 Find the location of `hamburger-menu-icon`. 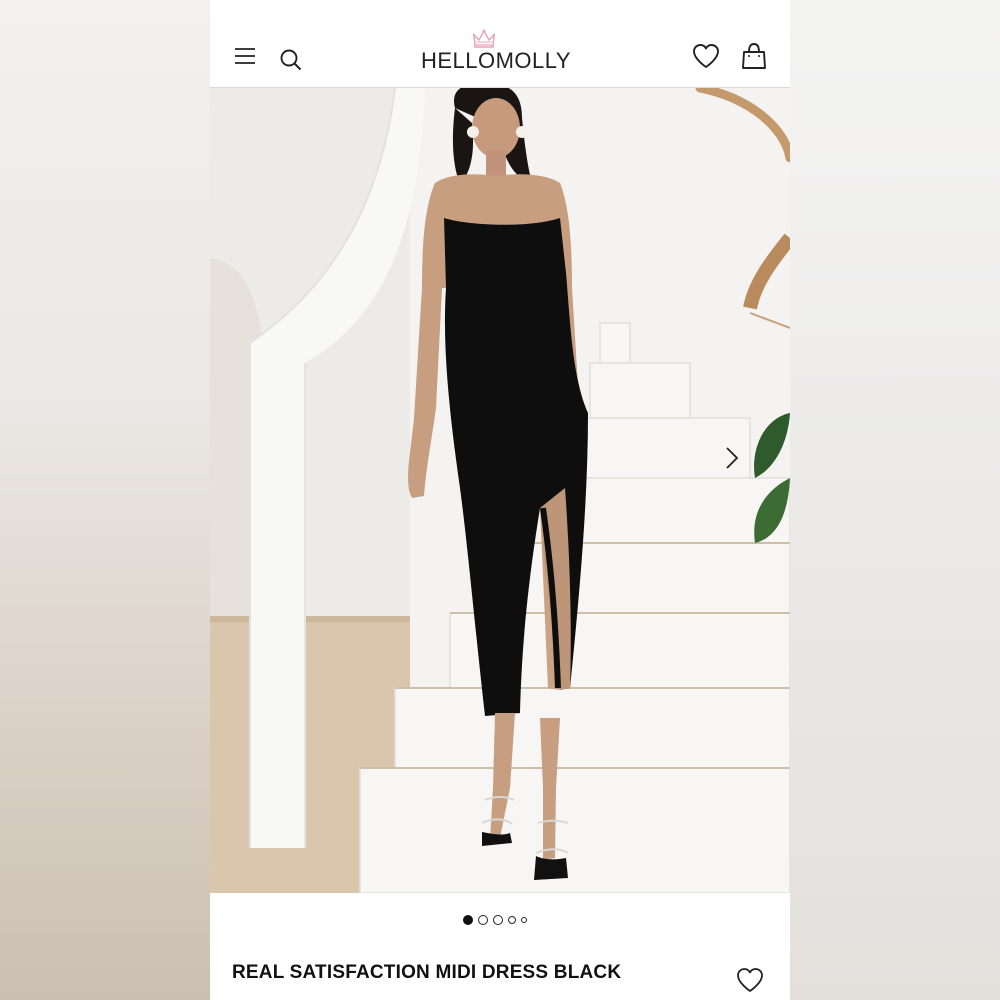

hamburger-menu-icon is located at coordinates (245, 56).